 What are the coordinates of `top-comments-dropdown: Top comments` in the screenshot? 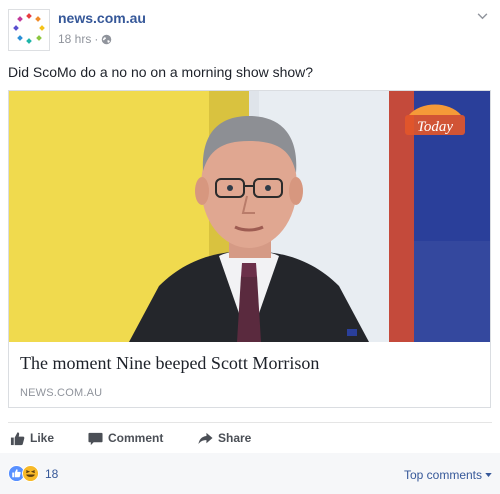 It's located at (448, 475).